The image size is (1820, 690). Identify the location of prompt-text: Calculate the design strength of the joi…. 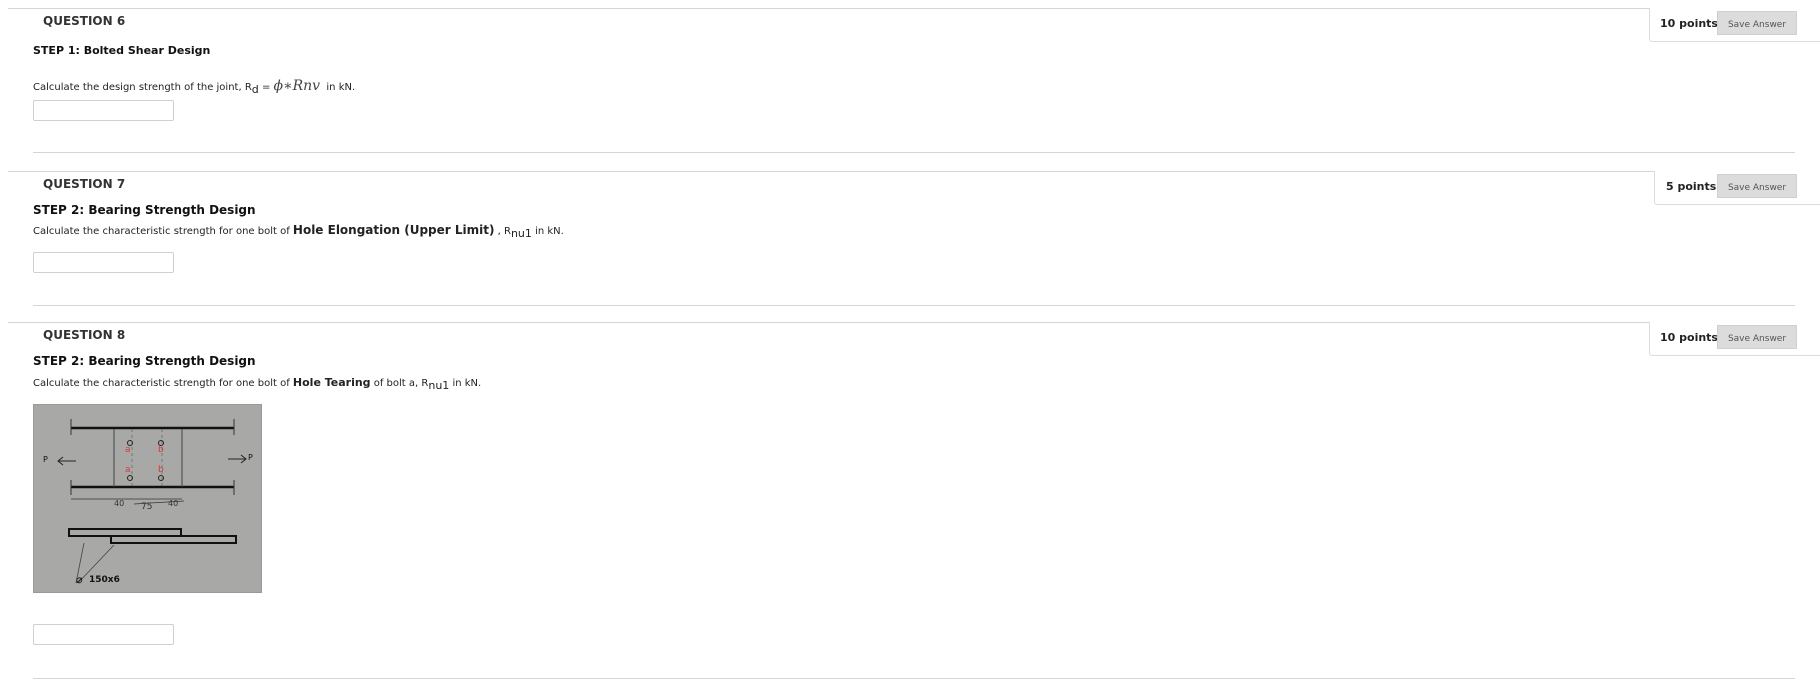
(142, 87).